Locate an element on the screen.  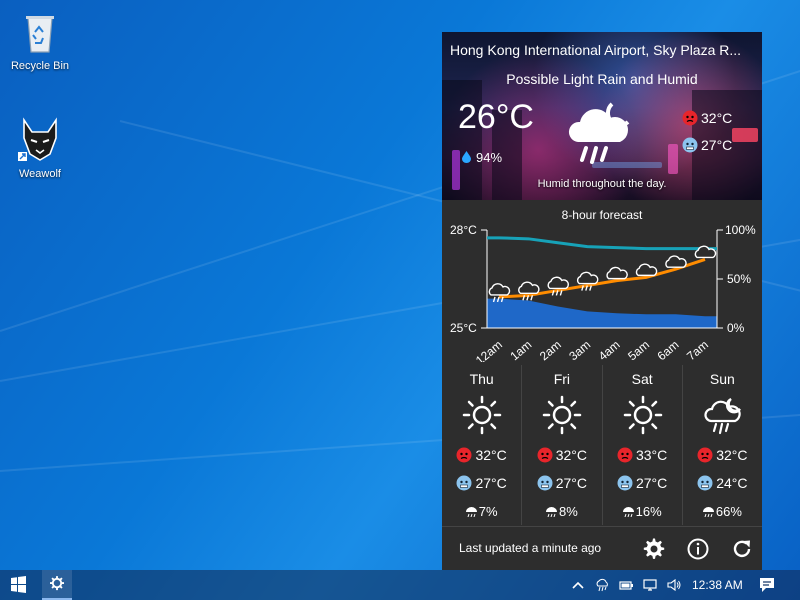
day-rain-value: 66% is located at coordinates (728, 511).